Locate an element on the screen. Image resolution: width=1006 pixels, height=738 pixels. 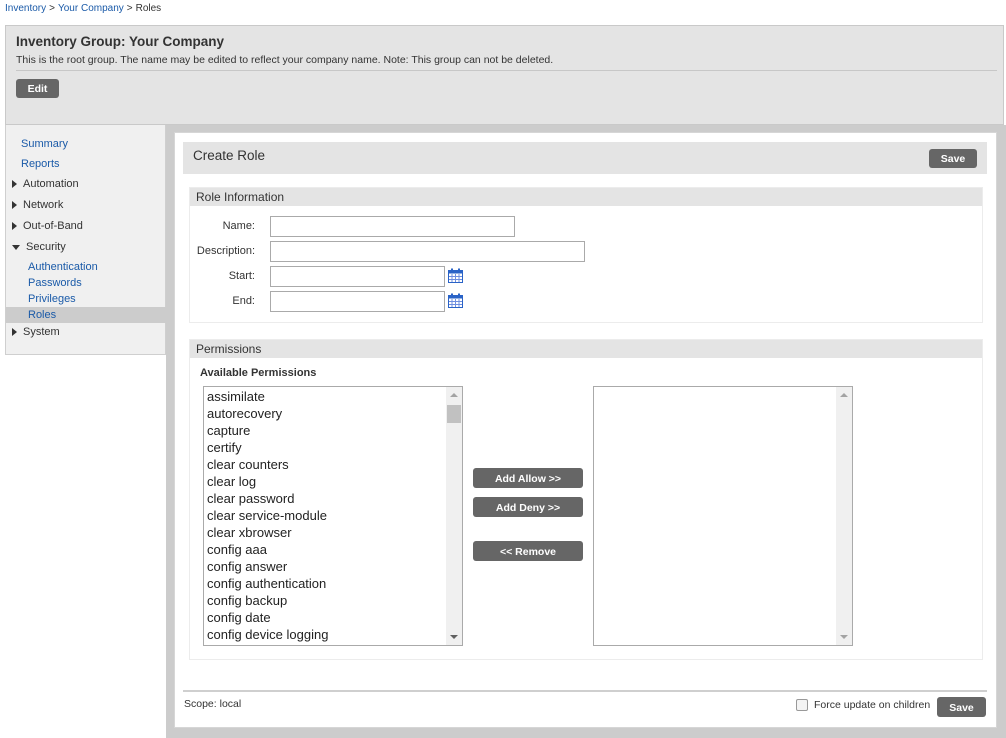
name-input is located at coordinates (392, 226).